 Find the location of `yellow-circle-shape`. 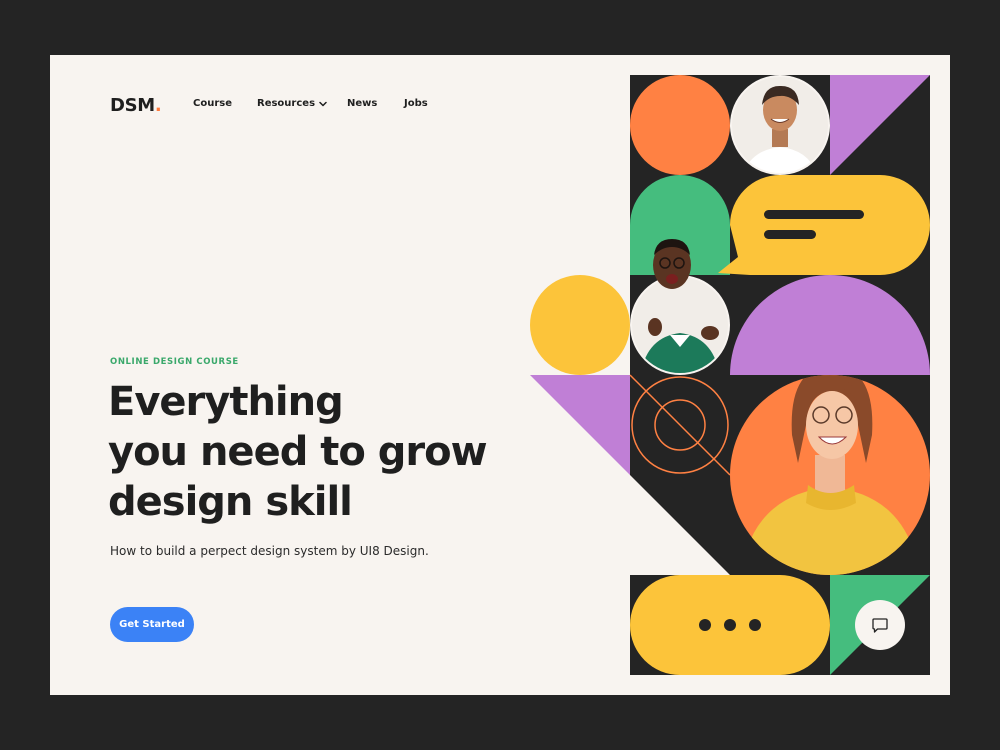

yellow-circle-shape is located at coordinates (580, 325).